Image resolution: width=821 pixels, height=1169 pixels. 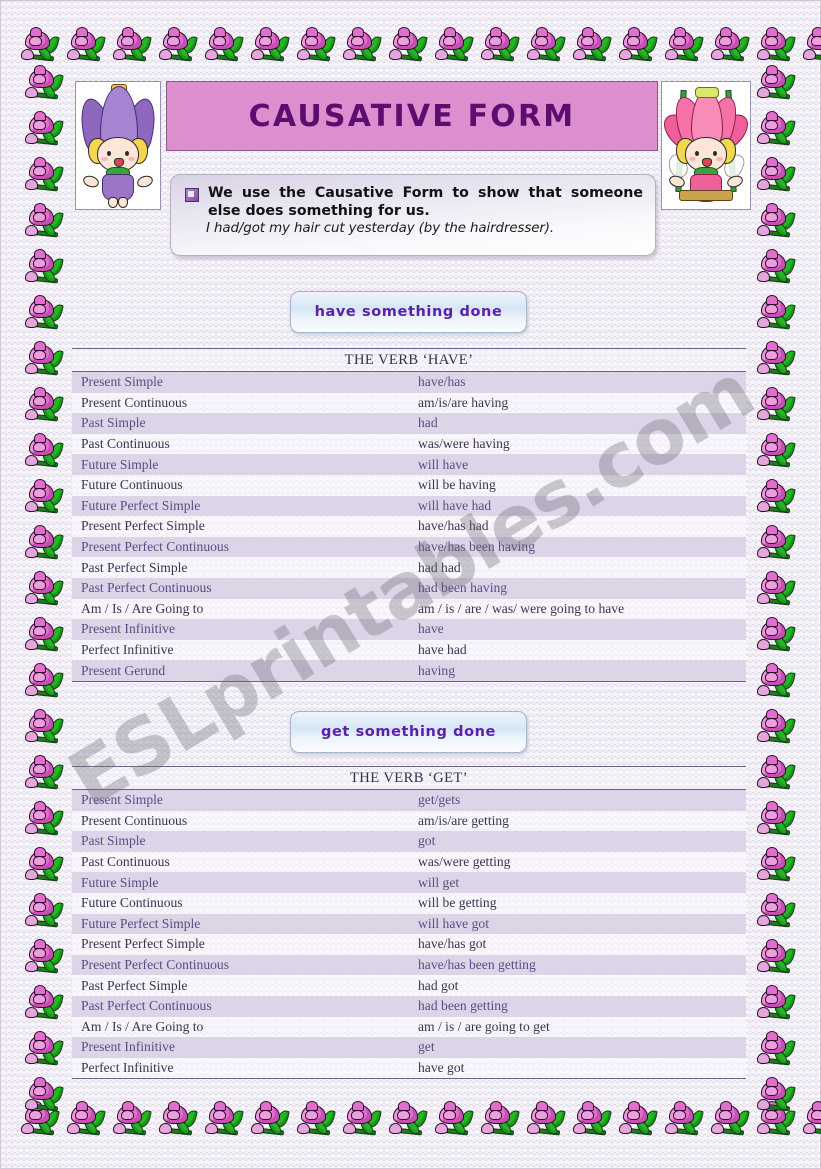 What do you see at coordinates (134, 985) in the screenshot?
I see `tense-form-cell: Past Perfect Simple` at bounding box center [134, 985].